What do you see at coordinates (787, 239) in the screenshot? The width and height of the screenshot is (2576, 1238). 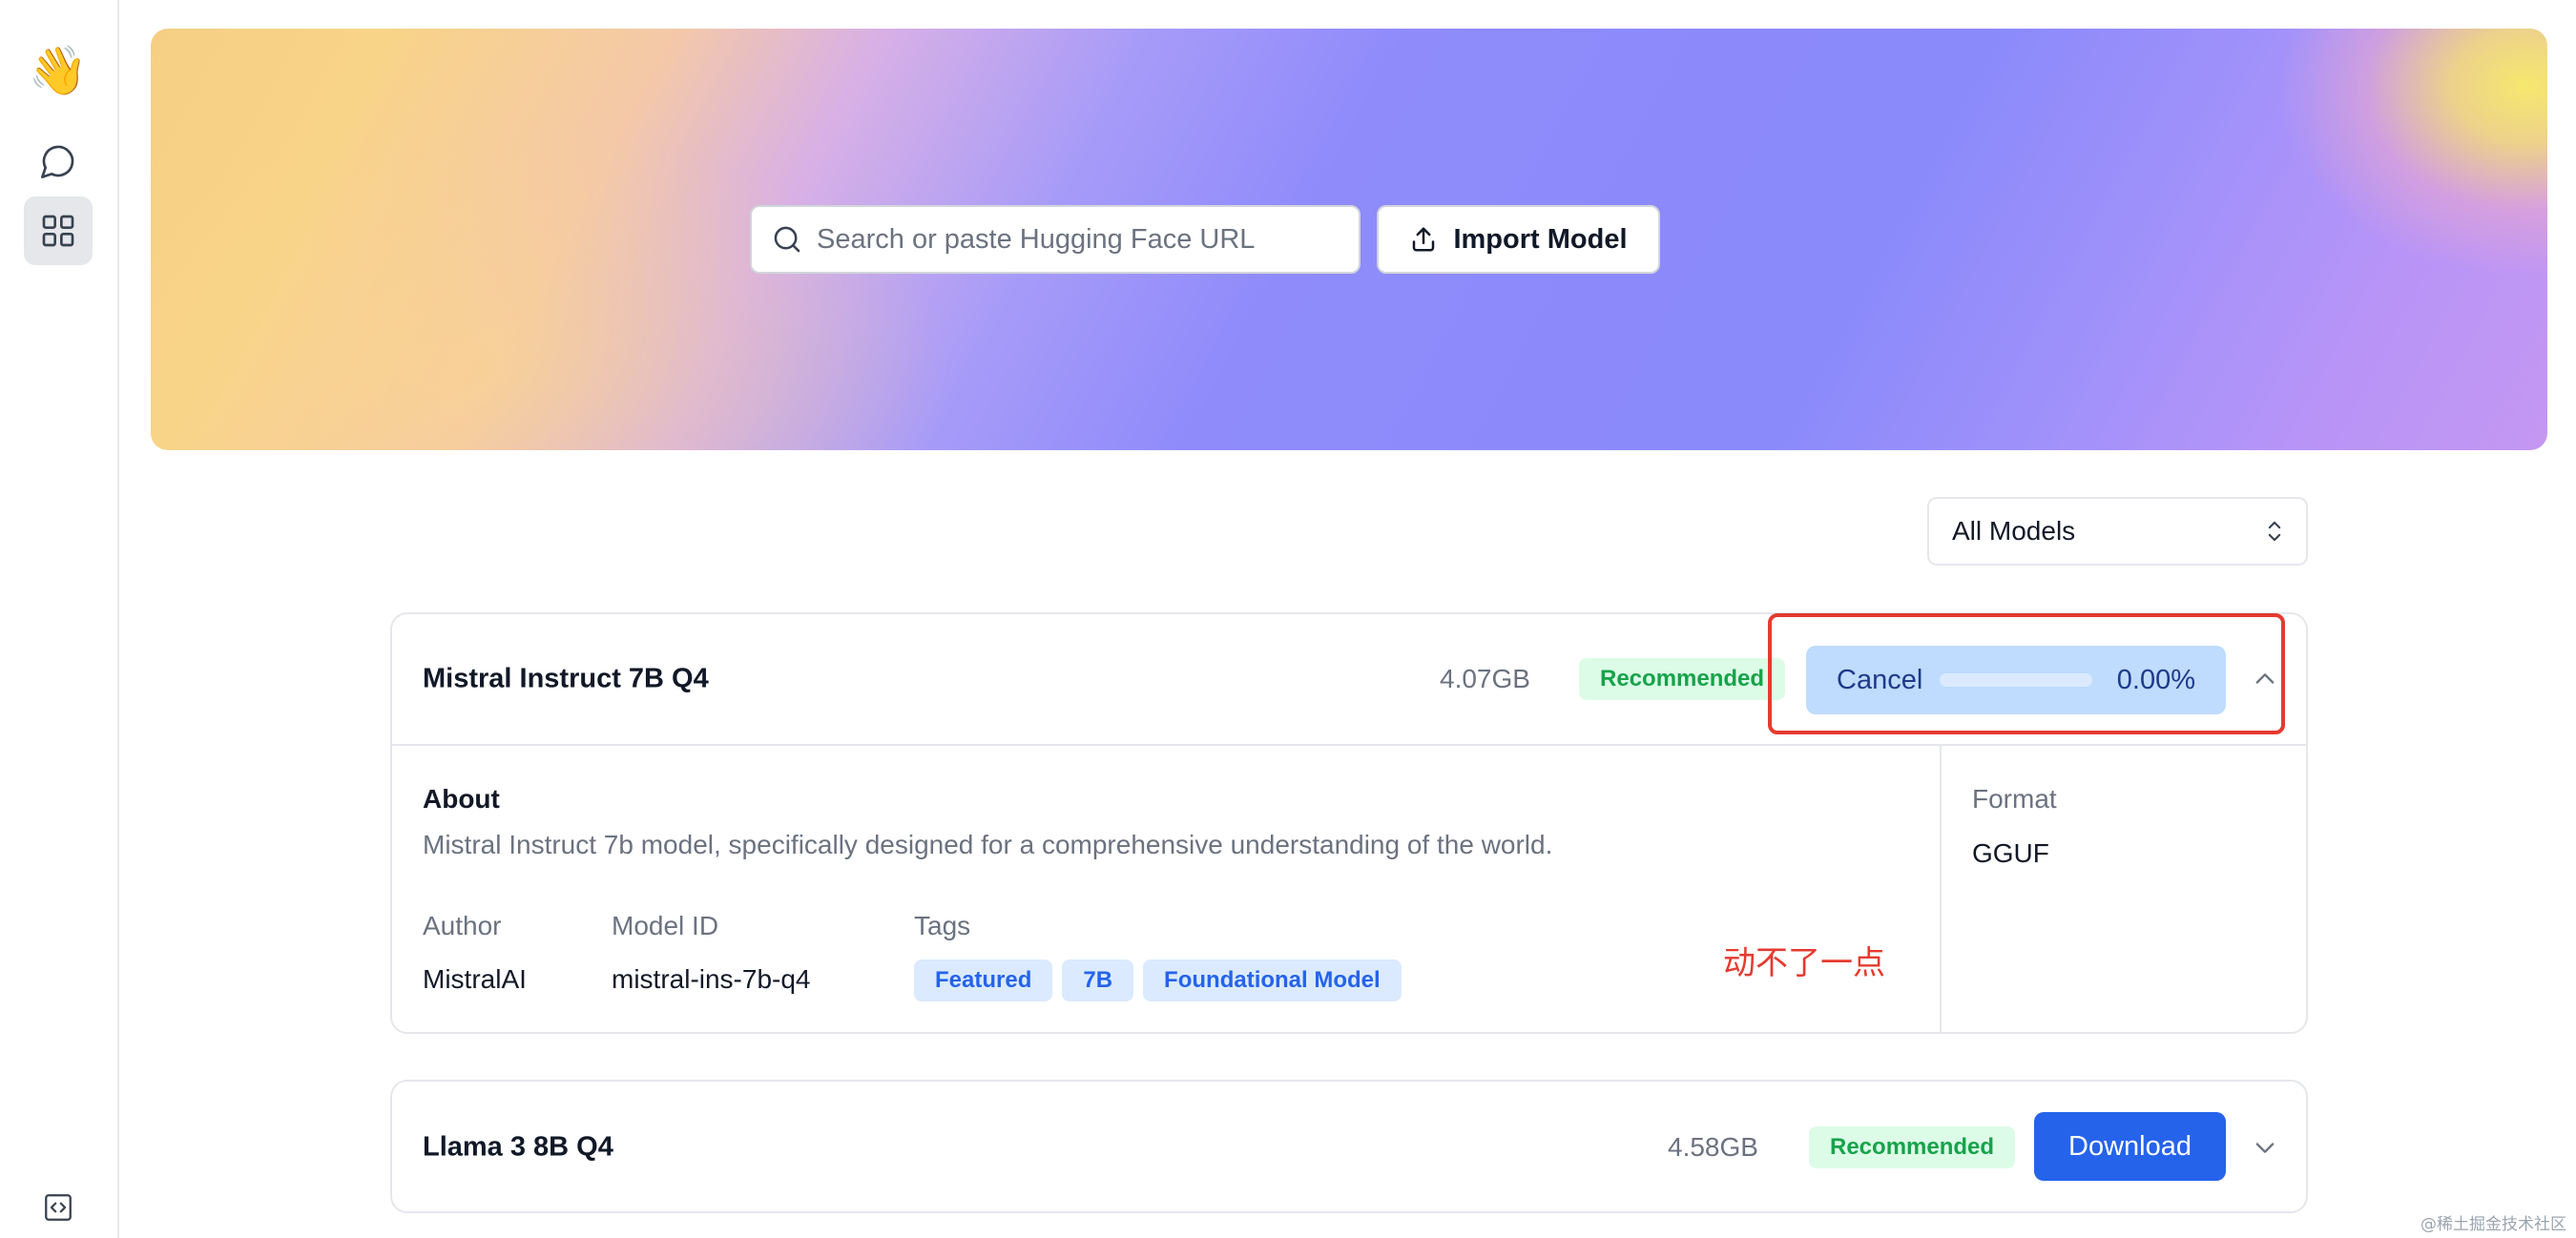 I see `search-icon` at bounding box center [787, 239].